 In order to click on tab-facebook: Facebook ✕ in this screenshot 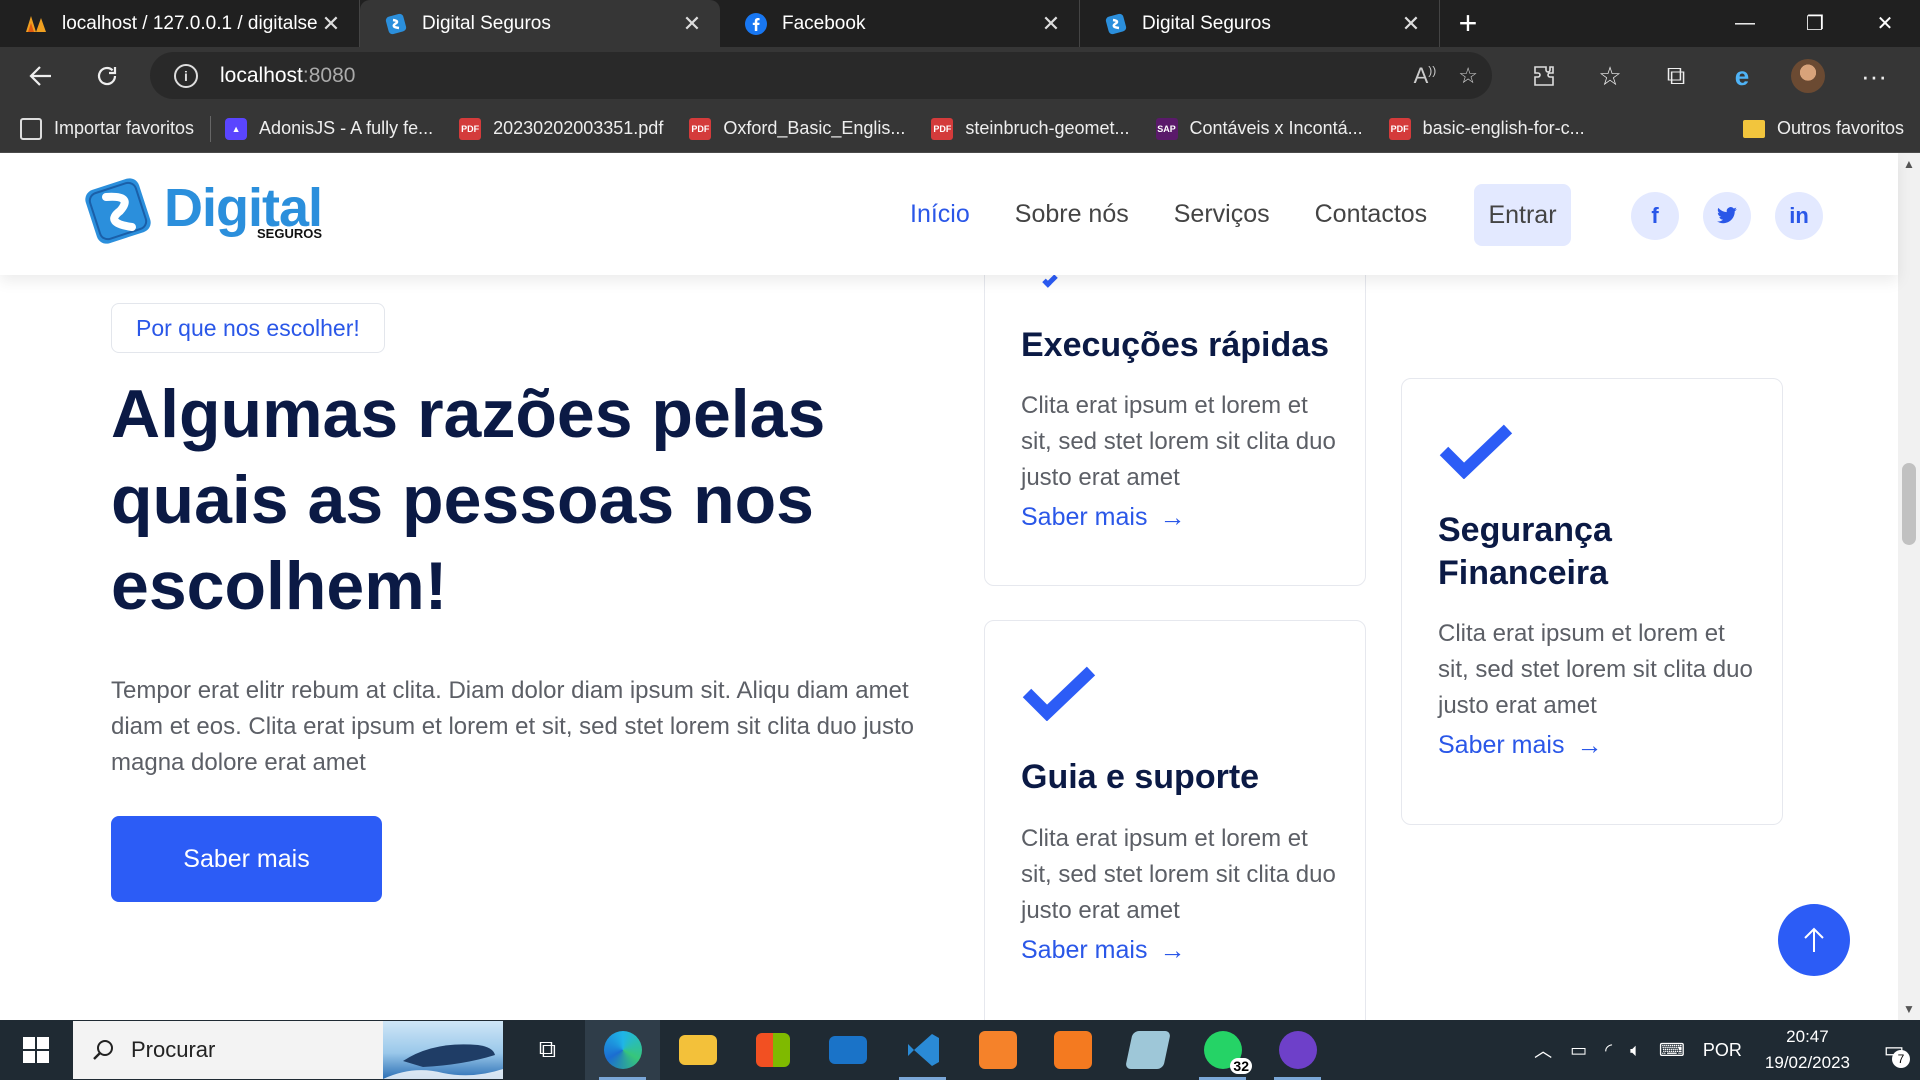, I will do `click(900, 23)`.